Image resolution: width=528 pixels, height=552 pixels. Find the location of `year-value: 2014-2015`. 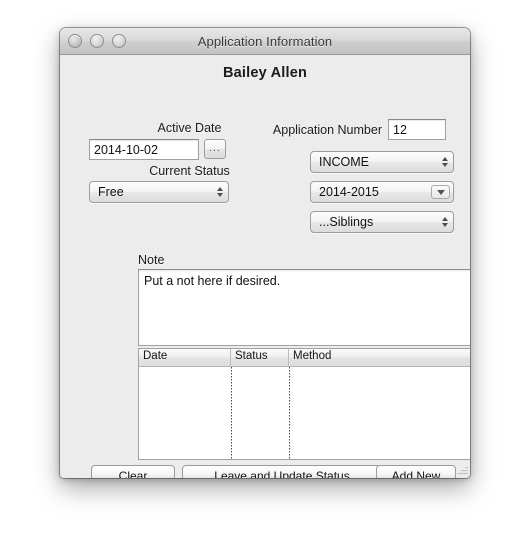

year-value: 2014-2015 is located at coordinates (349, 192).